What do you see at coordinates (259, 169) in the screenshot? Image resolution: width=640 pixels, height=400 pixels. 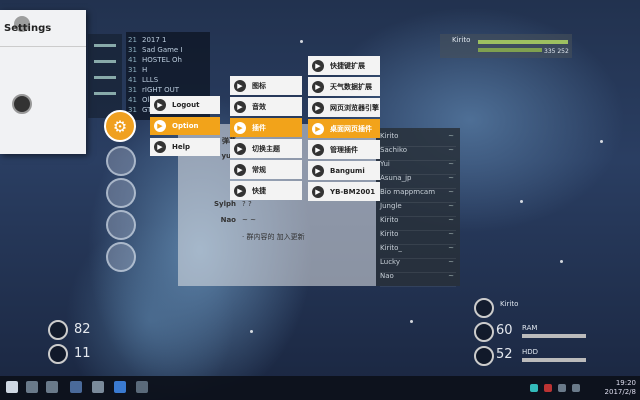 I see `menu-item-label: 常规` at bounding box center [259, 169].